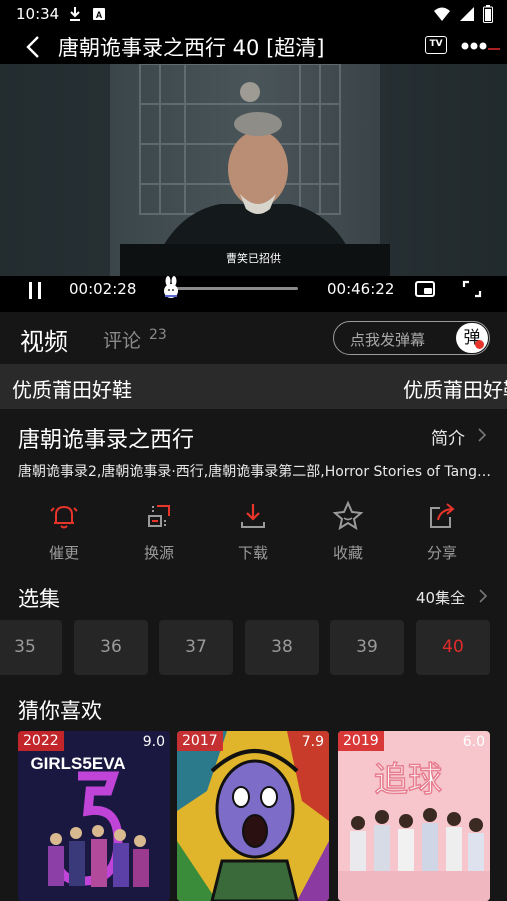 This screenshot has width=507, height=901. What do you see at coordinates (159, 536) in the screenshot?
I see `switch-source-button: 换源` at bounding box center [159, 536].